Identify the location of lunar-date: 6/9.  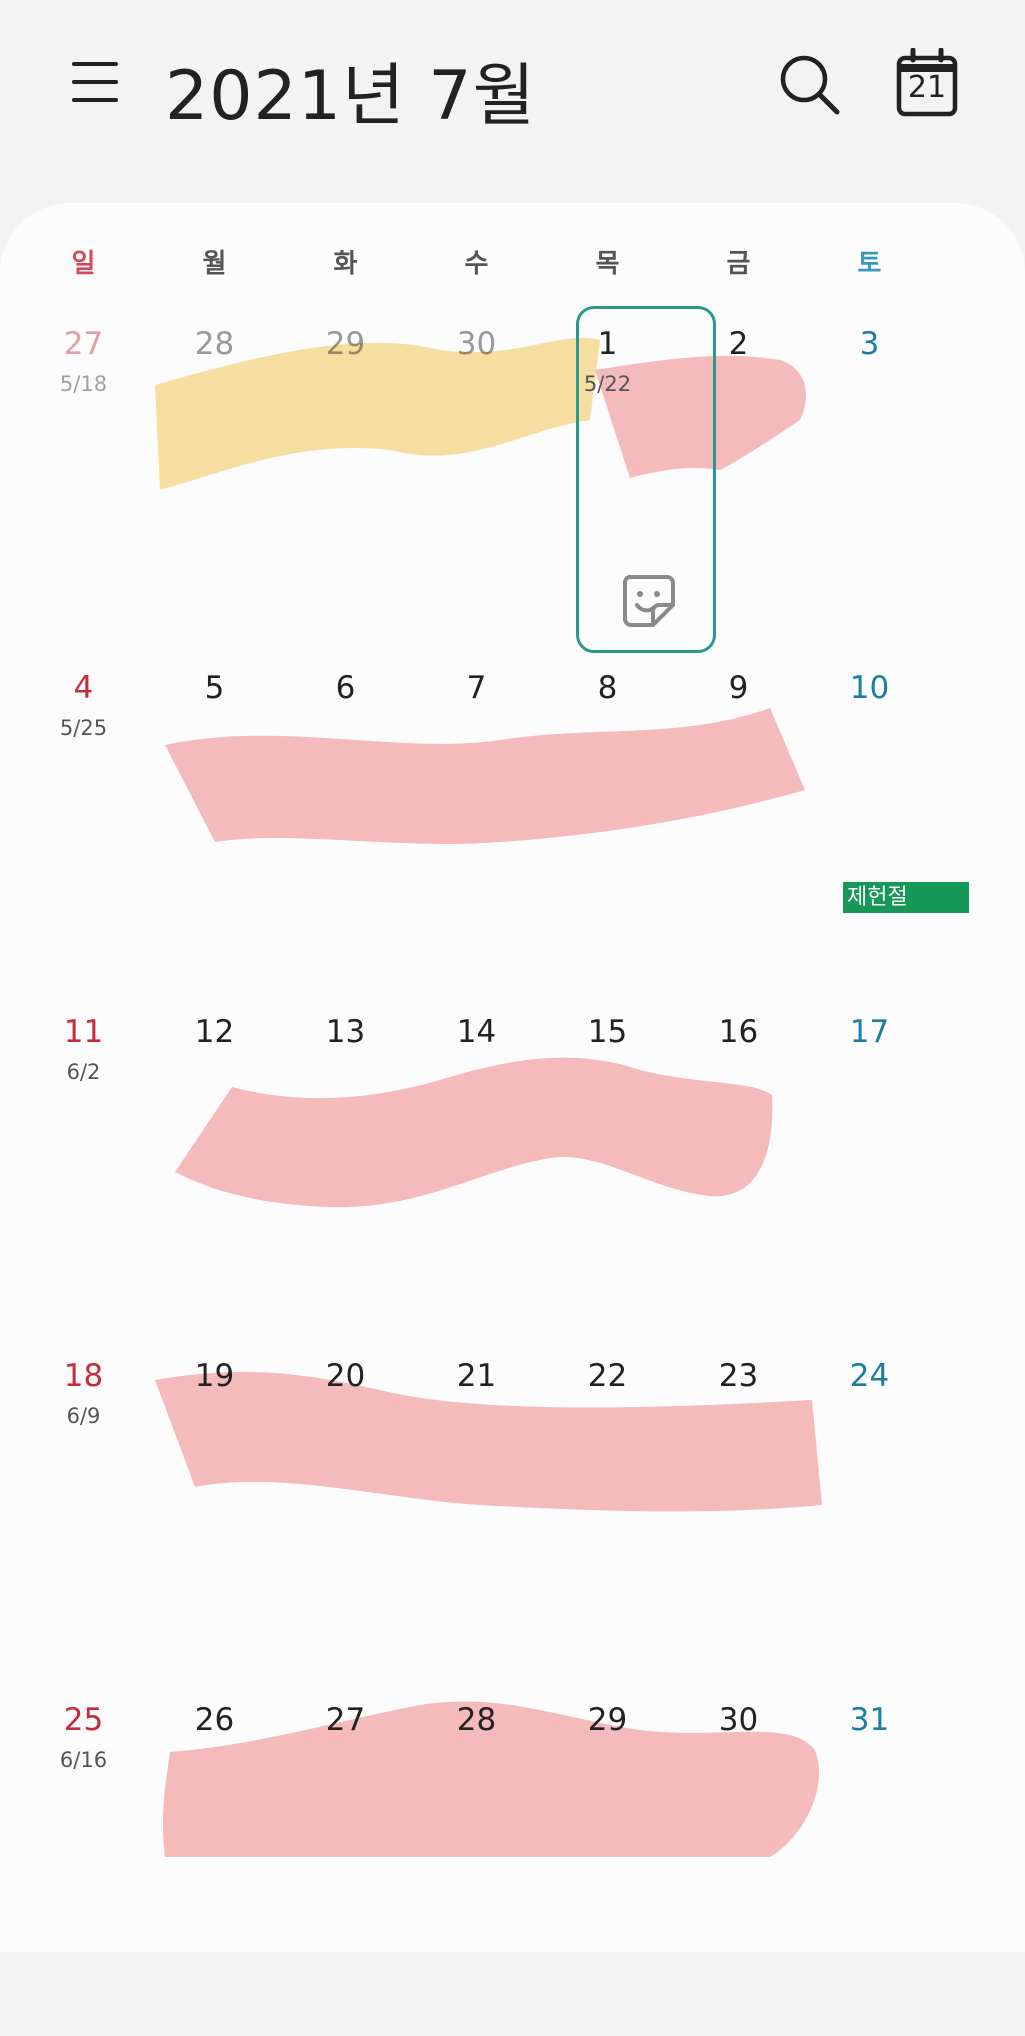
(83, 1416).